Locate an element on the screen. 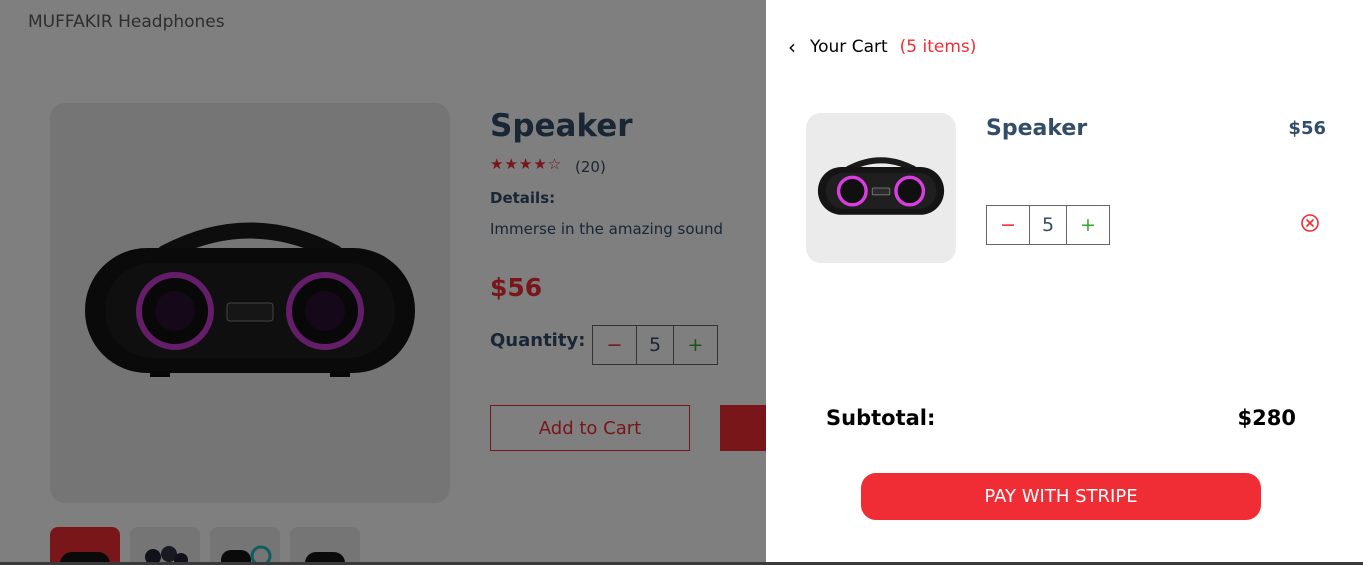 This screenshot has width=1363, height=565. increase-quantity-button: + is located at coordinates (1088, 225).